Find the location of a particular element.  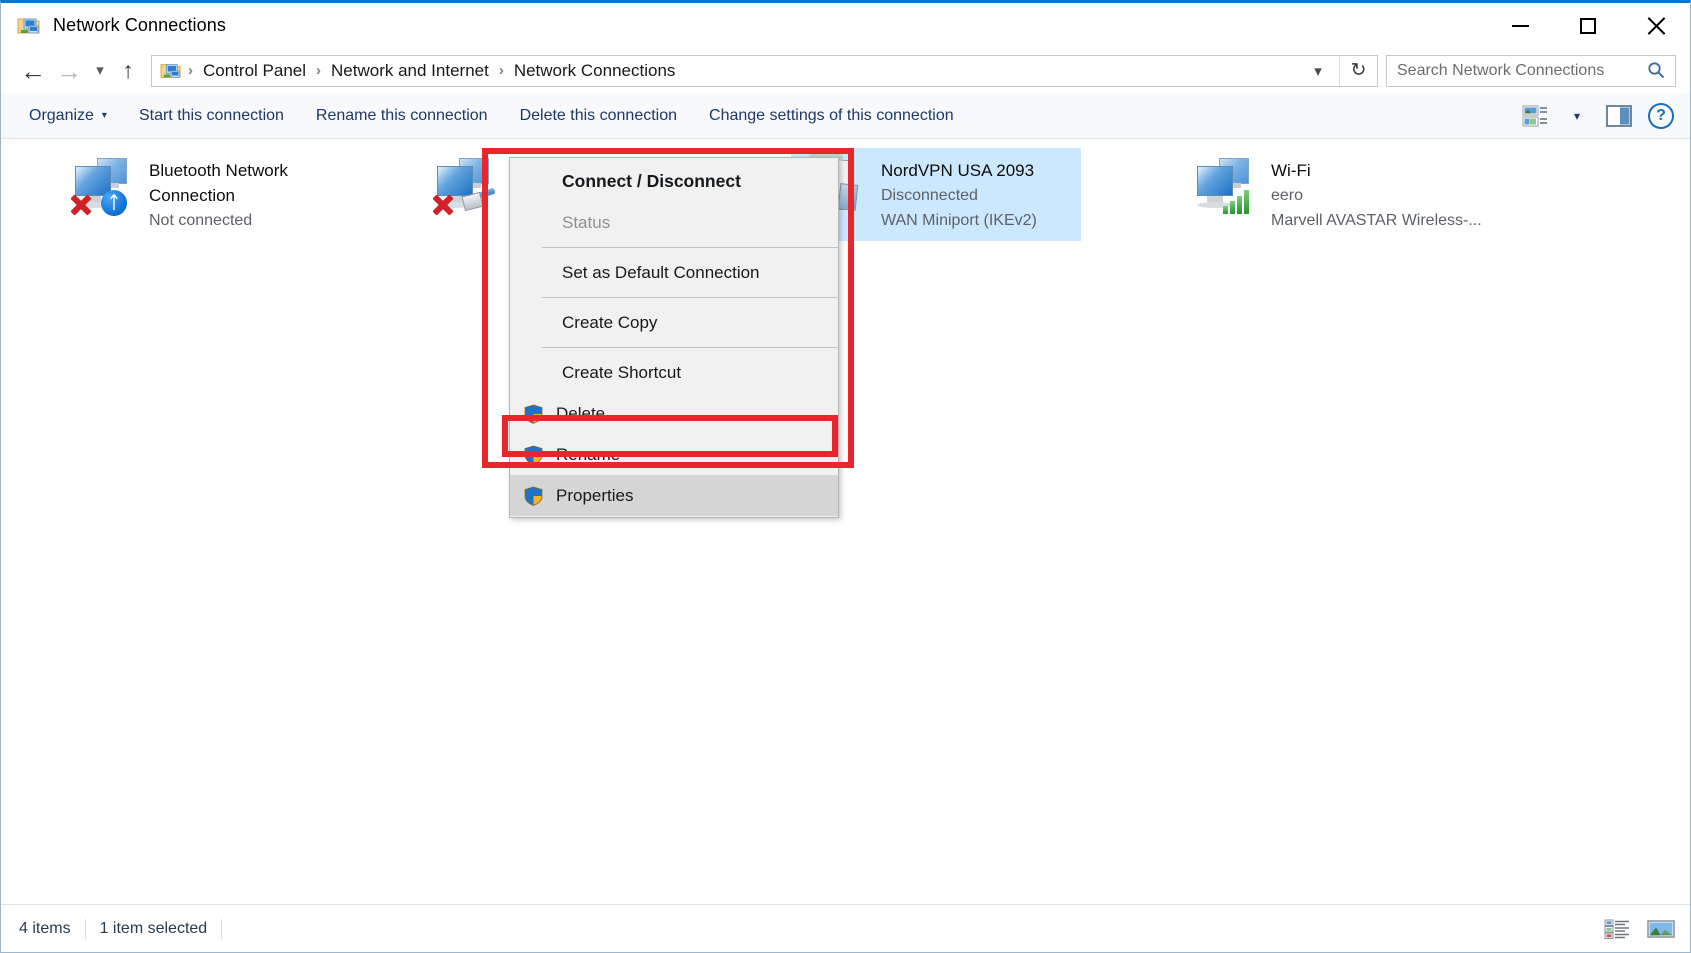

window-controls is located at coordinates (1588, 25).